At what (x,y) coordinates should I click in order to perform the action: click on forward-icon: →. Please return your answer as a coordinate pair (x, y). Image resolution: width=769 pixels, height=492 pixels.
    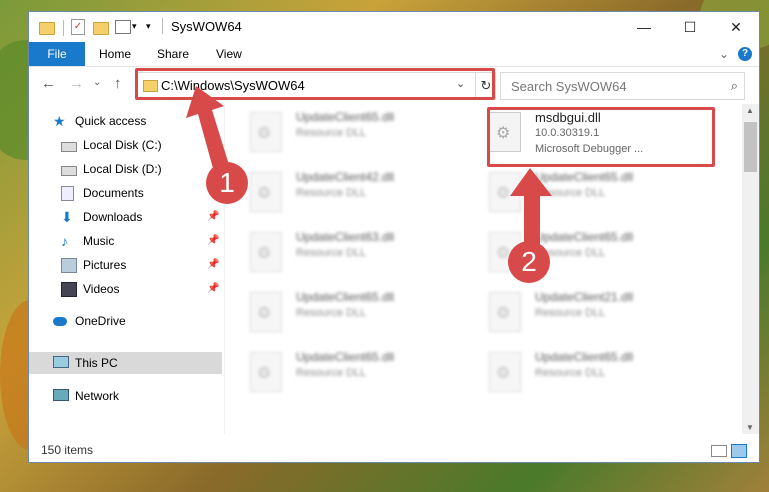
    Looking at the image, I should click on (76, 83).